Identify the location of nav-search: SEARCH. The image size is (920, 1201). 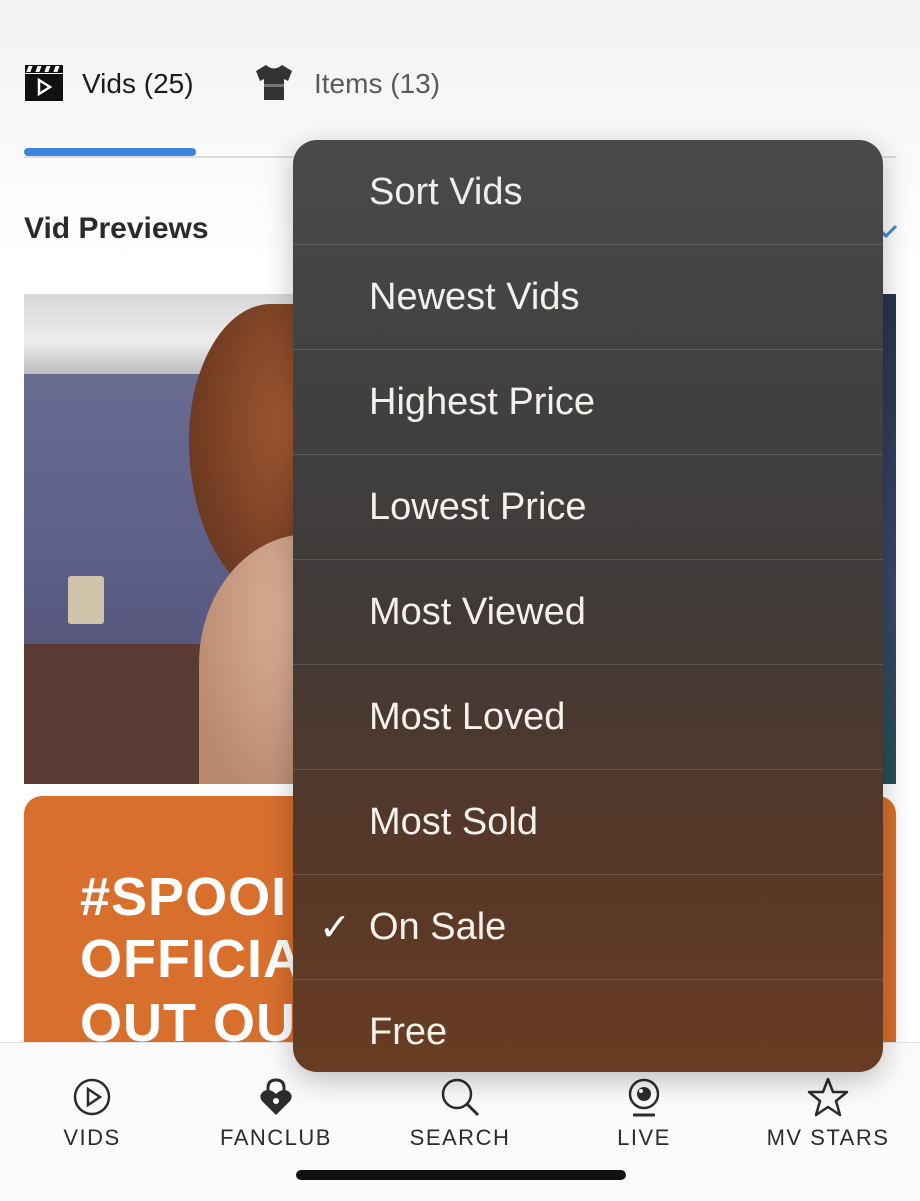
(460, 1114).